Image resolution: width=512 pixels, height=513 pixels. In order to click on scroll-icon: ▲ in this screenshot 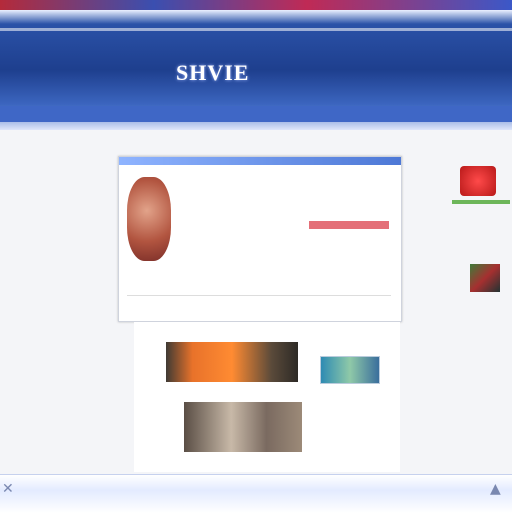, I will do `click(495, 489)`.